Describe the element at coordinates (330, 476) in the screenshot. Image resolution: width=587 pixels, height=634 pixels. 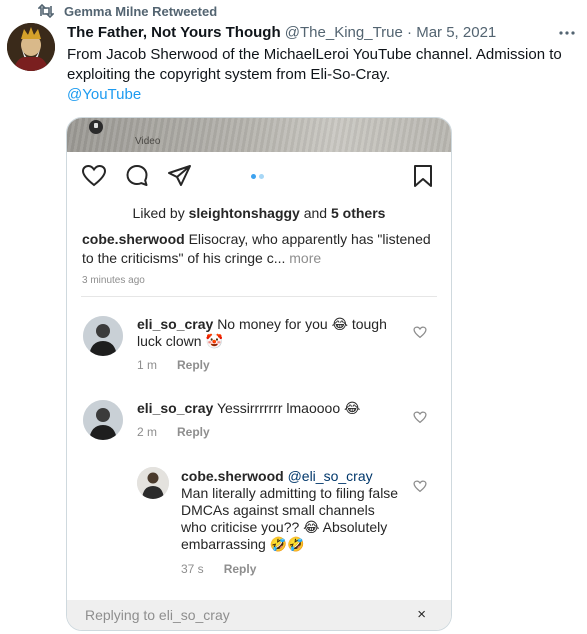
I see `comment-mention: @eli_so_cray` at that location.